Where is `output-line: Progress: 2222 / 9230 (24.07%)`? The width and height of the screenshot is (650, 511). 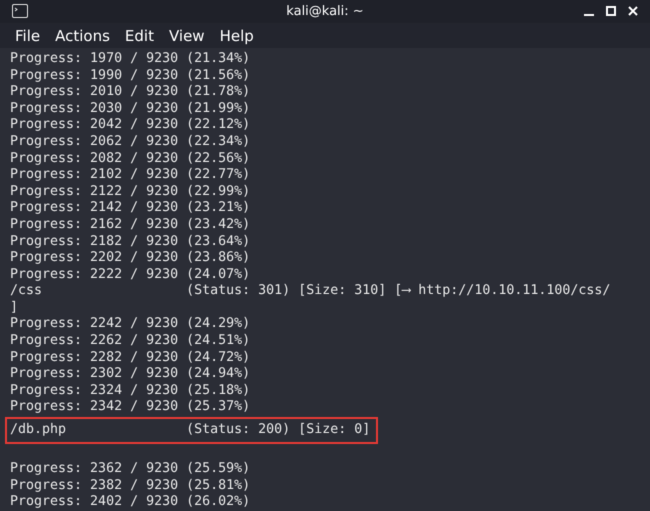 output-line: Progress: 2222 / 9230 (24.07%) is located at coordinates (130, 275).